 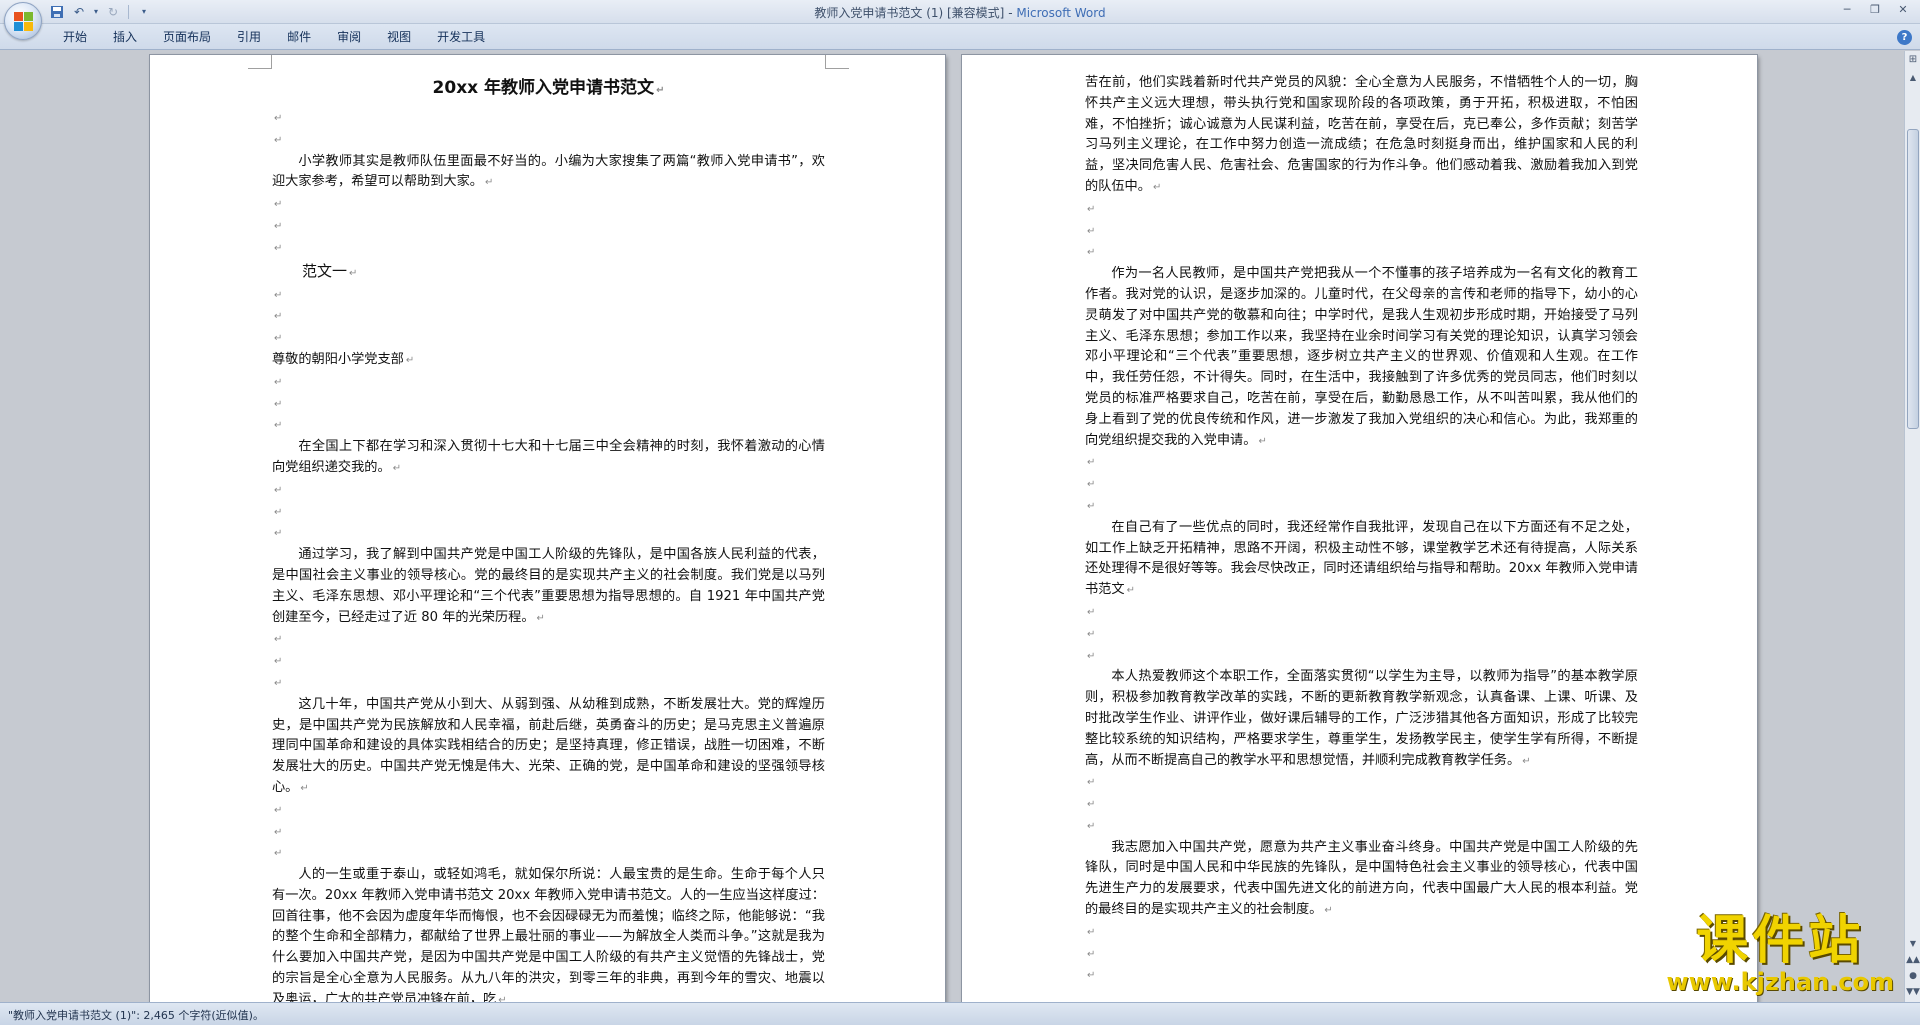 What do you see at coordinates (960, 1013) in the screenshot?
I see `status-bar: "教师入党申请书范文 (1)": 2,465 个字符(近似值)。` at bounding box center [960, 1013].